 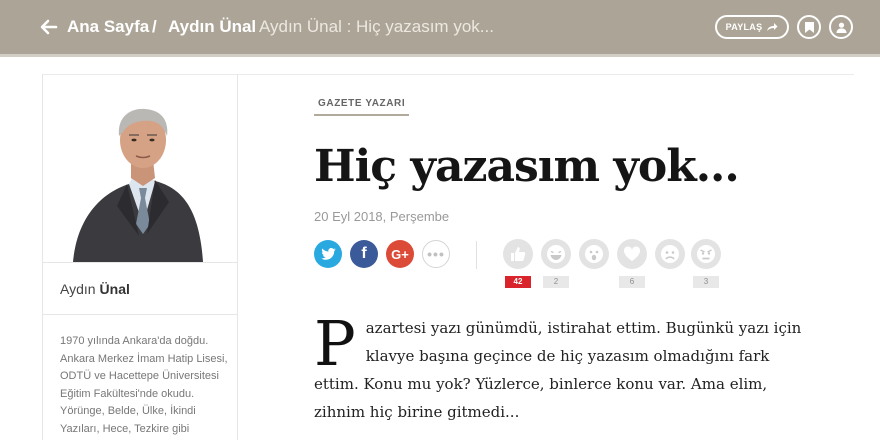 I want to click on breadcrumb-author-link: Aydın Ünal, so click(x=212, y=27).